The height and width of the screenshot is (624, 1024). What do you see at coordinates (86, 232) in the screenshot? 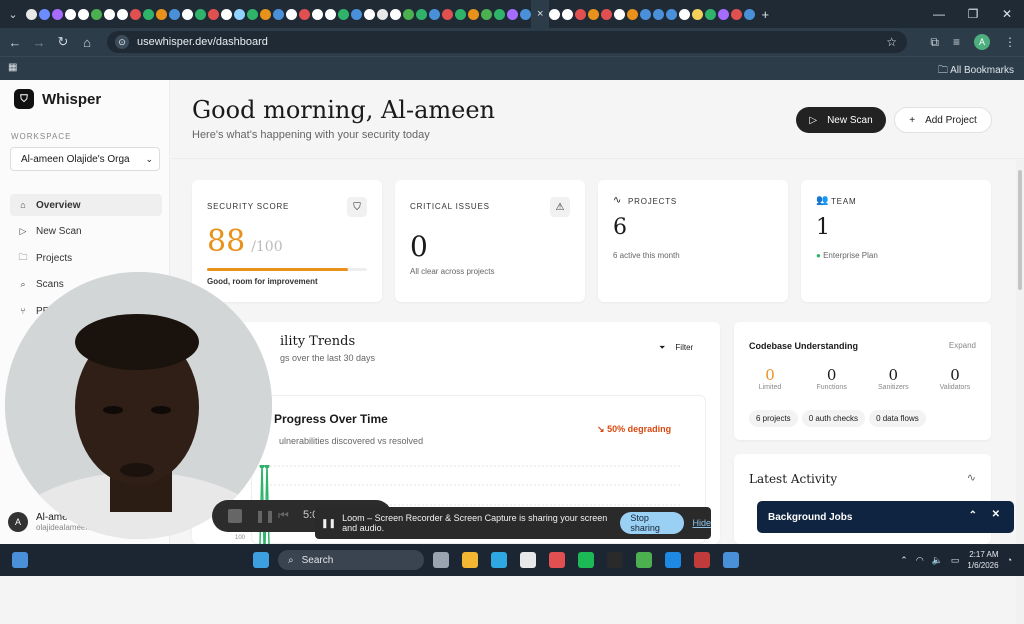
I see `sidebar-item-new-scan: ▷ New Scan` at bounding box center [86, 232].